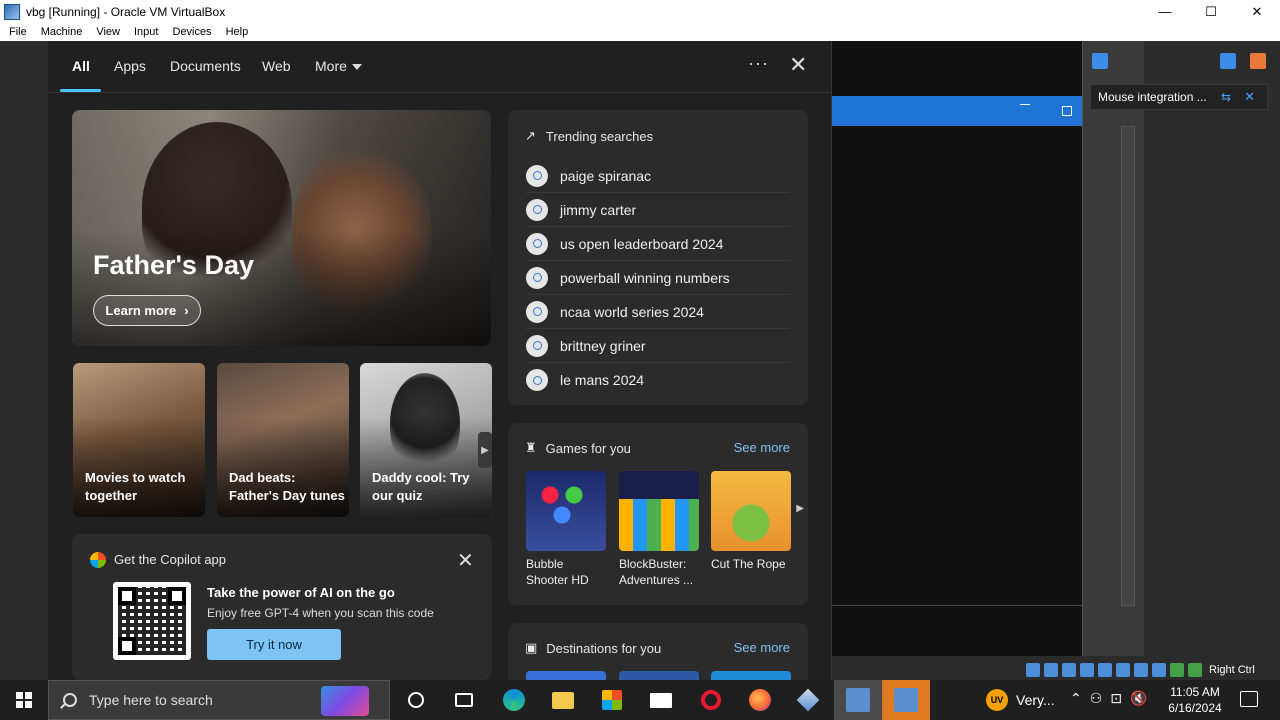 This screenshot has height=720, width=1280. Describe the element at coordinates (632, 311) in the screenshot. I see `trending-text: ncaa world series 2024` at that location.